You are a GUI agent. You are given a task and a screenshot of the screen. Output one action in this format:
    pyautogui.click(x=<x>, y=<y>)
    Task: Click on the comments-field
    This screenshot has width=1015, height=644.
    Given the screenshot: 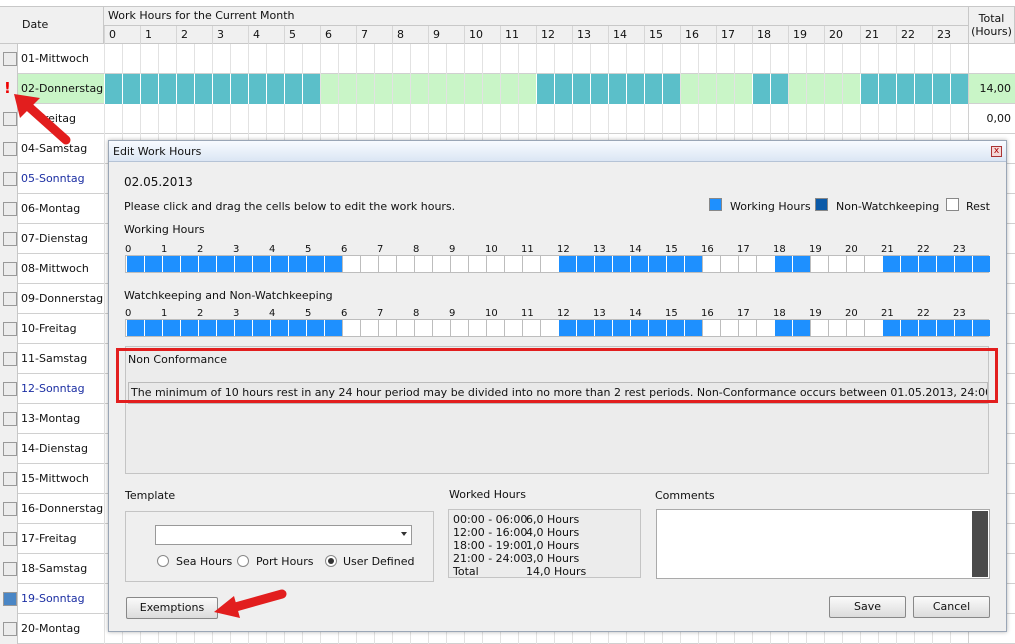 What is the action you would take?
    pyautogui.click(x=823, y=544)
    